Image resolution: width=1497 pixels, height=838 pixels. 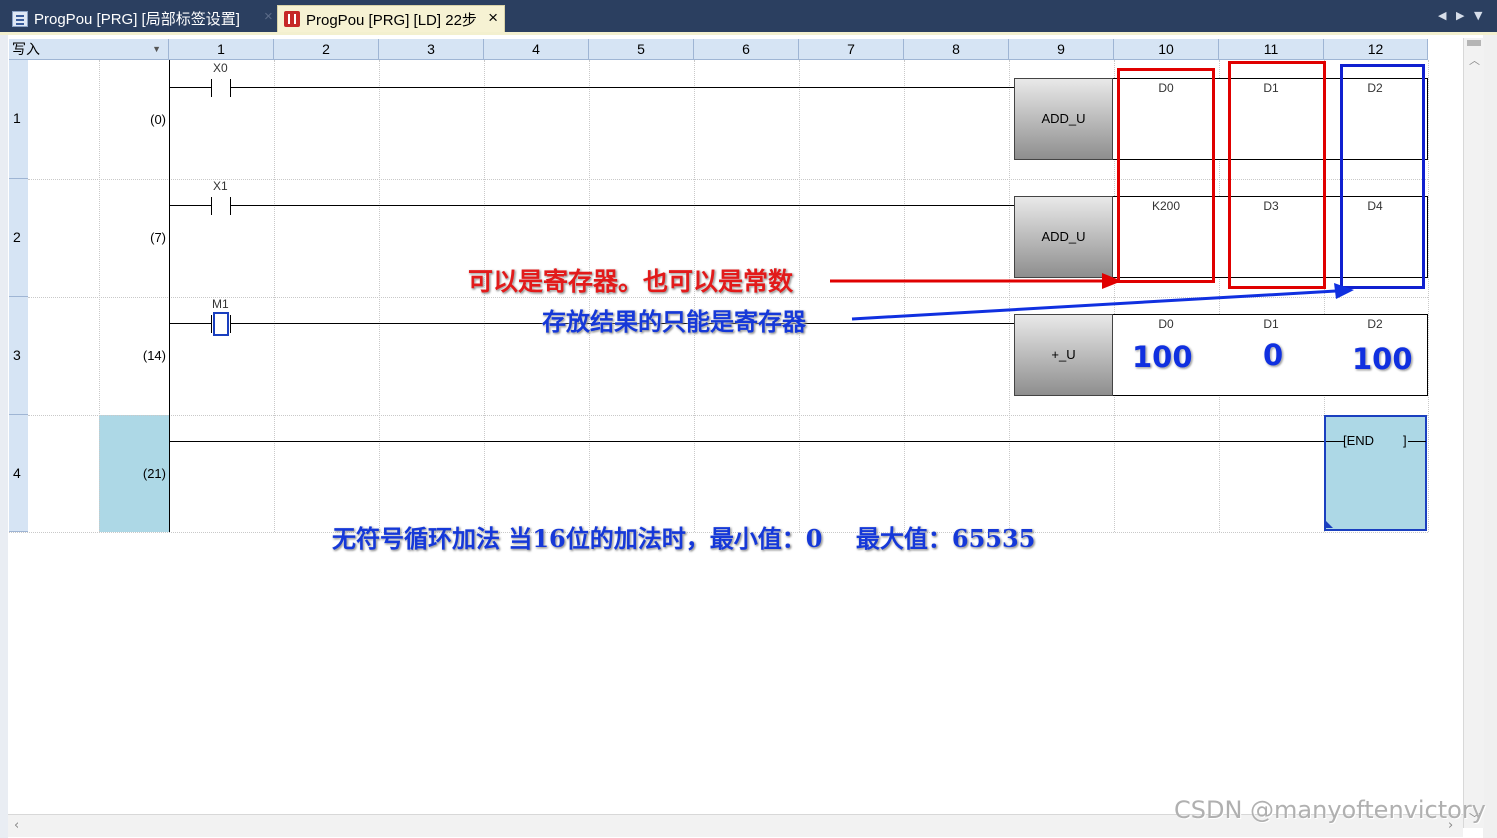 I want to click on annotation-dest: 存放结果的只能是寄存器, so click(x=674, y=321).